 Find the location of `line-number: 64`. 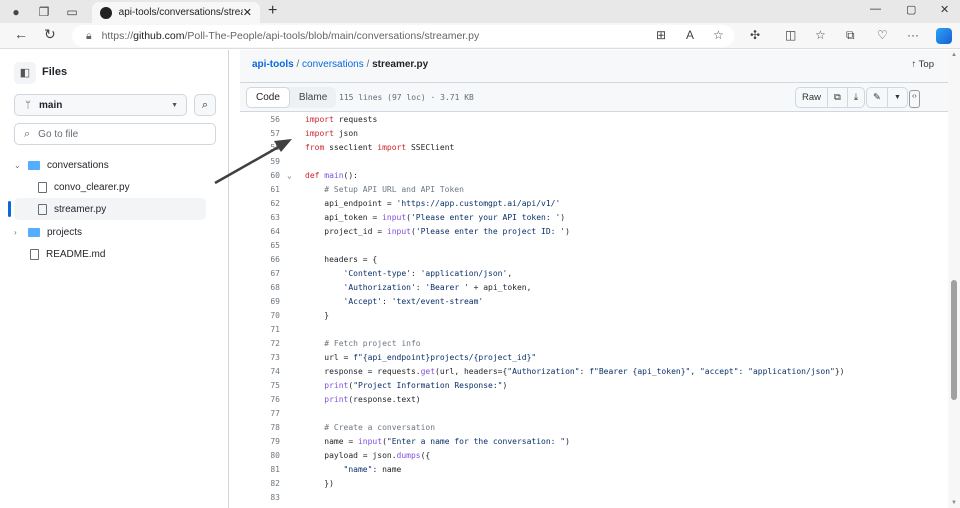

line-number: 64 is located at coordinates (260, 232).